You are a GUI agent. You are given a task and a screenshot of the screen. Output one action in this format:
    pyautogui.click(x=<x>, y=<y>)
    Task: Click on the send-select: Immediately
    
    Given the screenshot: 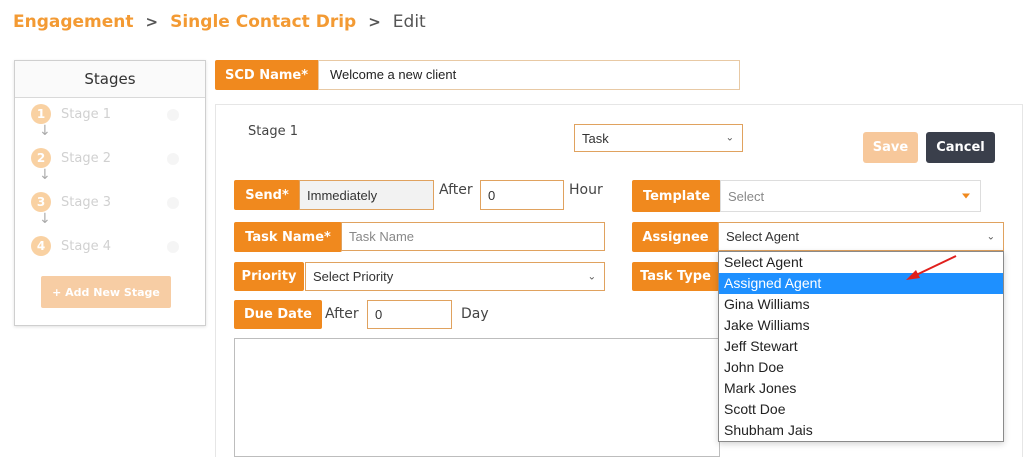 What is the action you would take?
    pyautogui.click(x=366, y=195)
    